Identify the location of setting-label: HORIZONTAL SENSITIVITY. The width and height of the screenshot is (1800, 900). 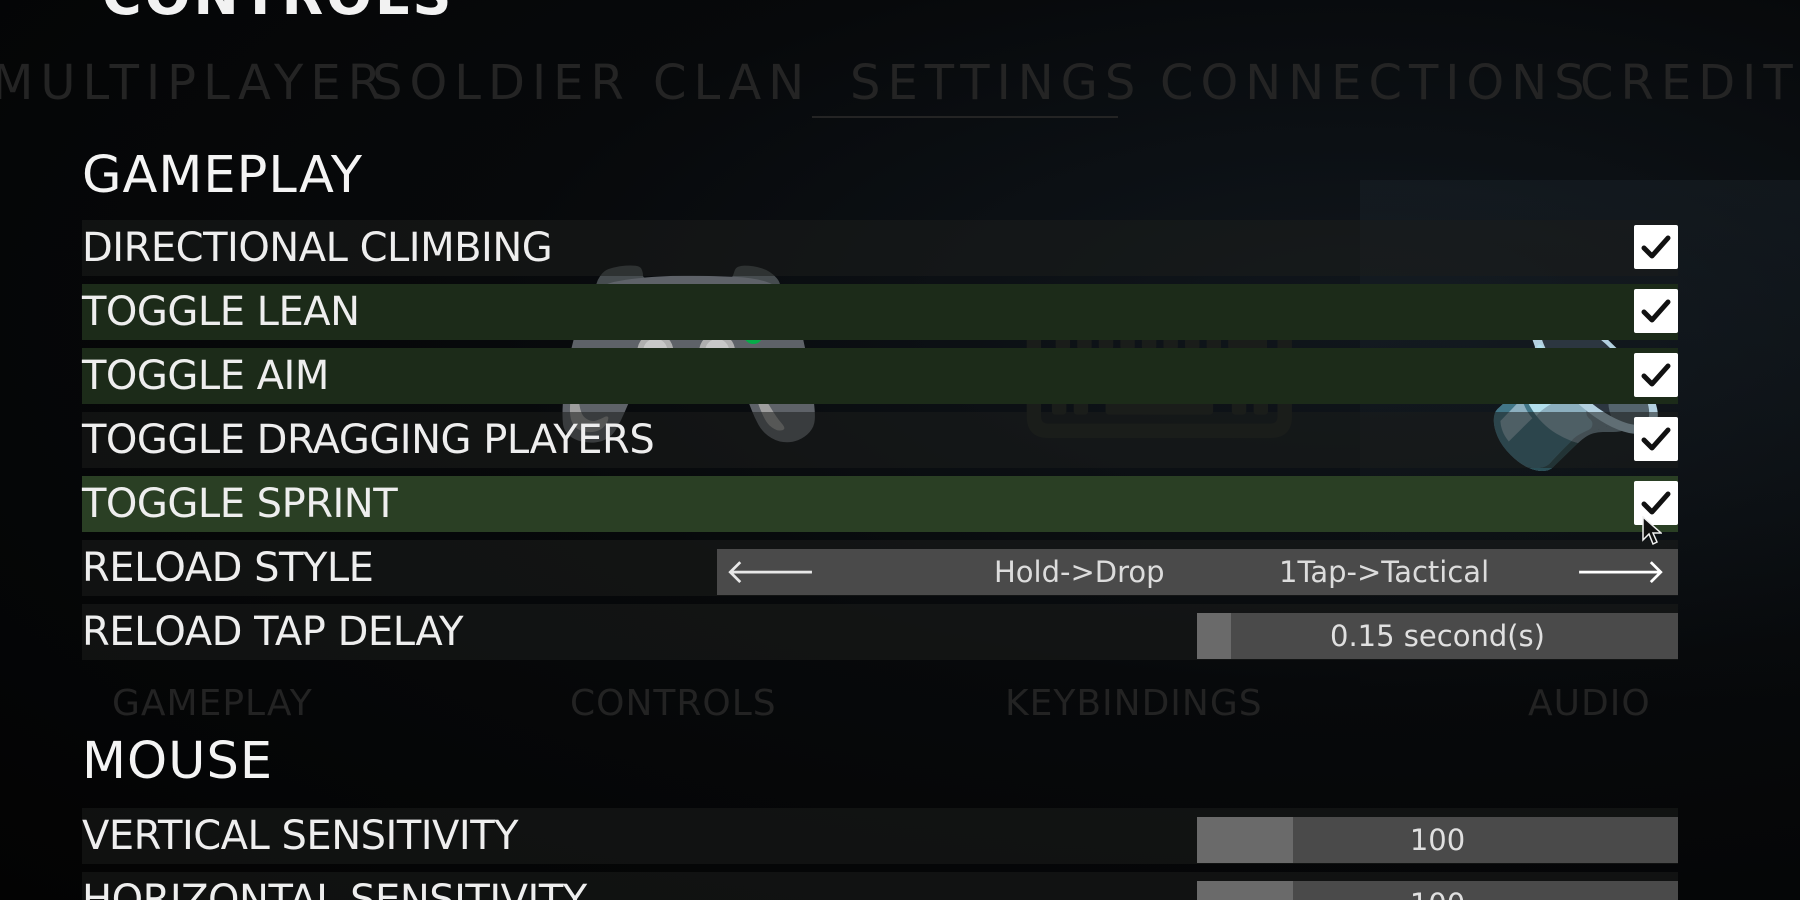
(334, 888).